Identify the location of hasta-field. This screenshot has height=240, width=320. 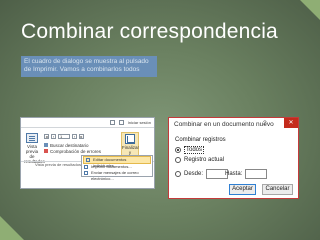
(256, 174).